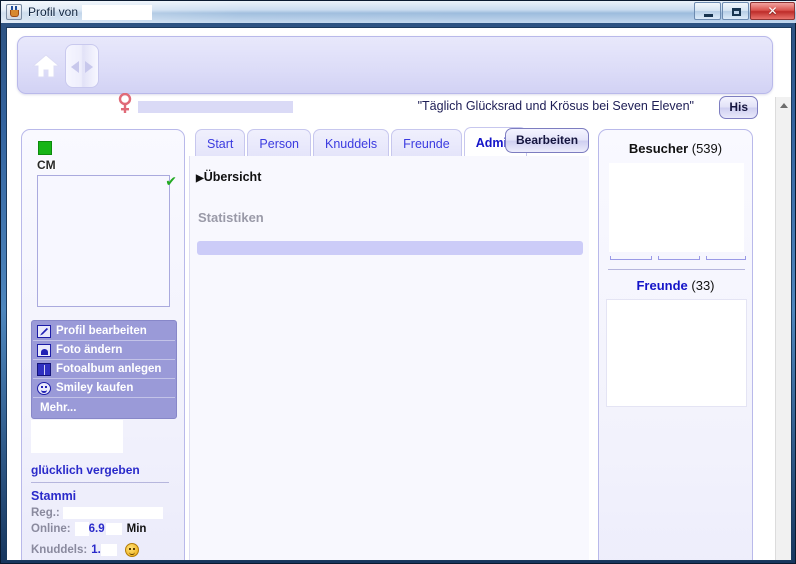  I want to click on profile-name-redacted, so click(215, 107).